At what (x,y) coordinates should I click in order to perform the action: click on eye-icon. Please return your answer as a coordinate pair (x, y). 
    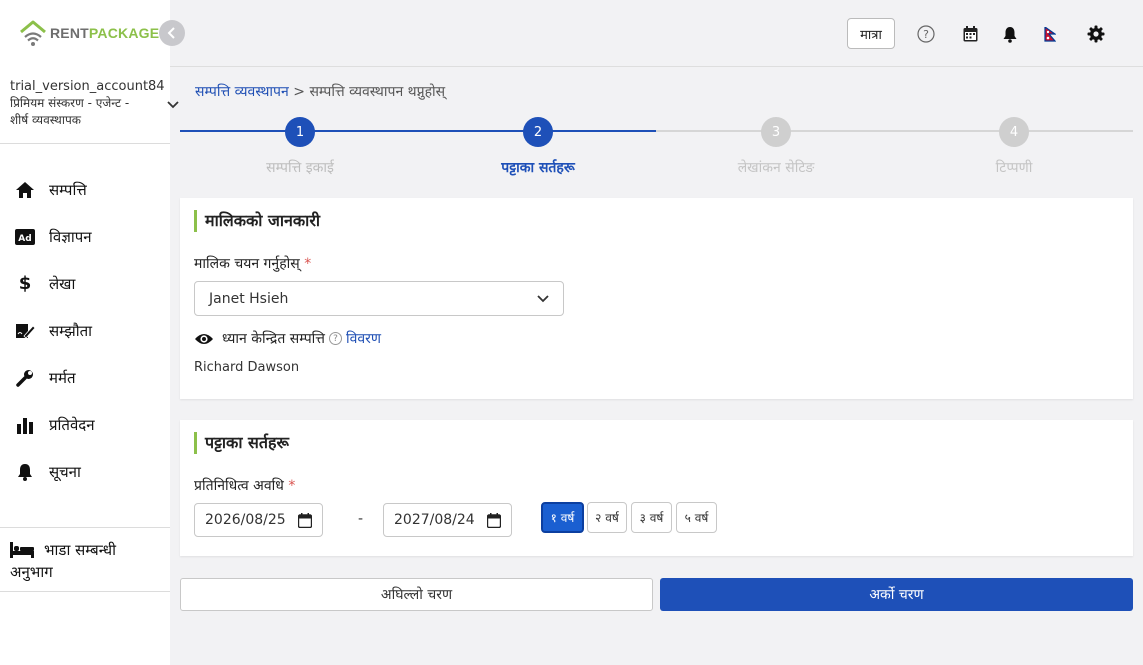
    Looking at the image, I should click on (204, 339).